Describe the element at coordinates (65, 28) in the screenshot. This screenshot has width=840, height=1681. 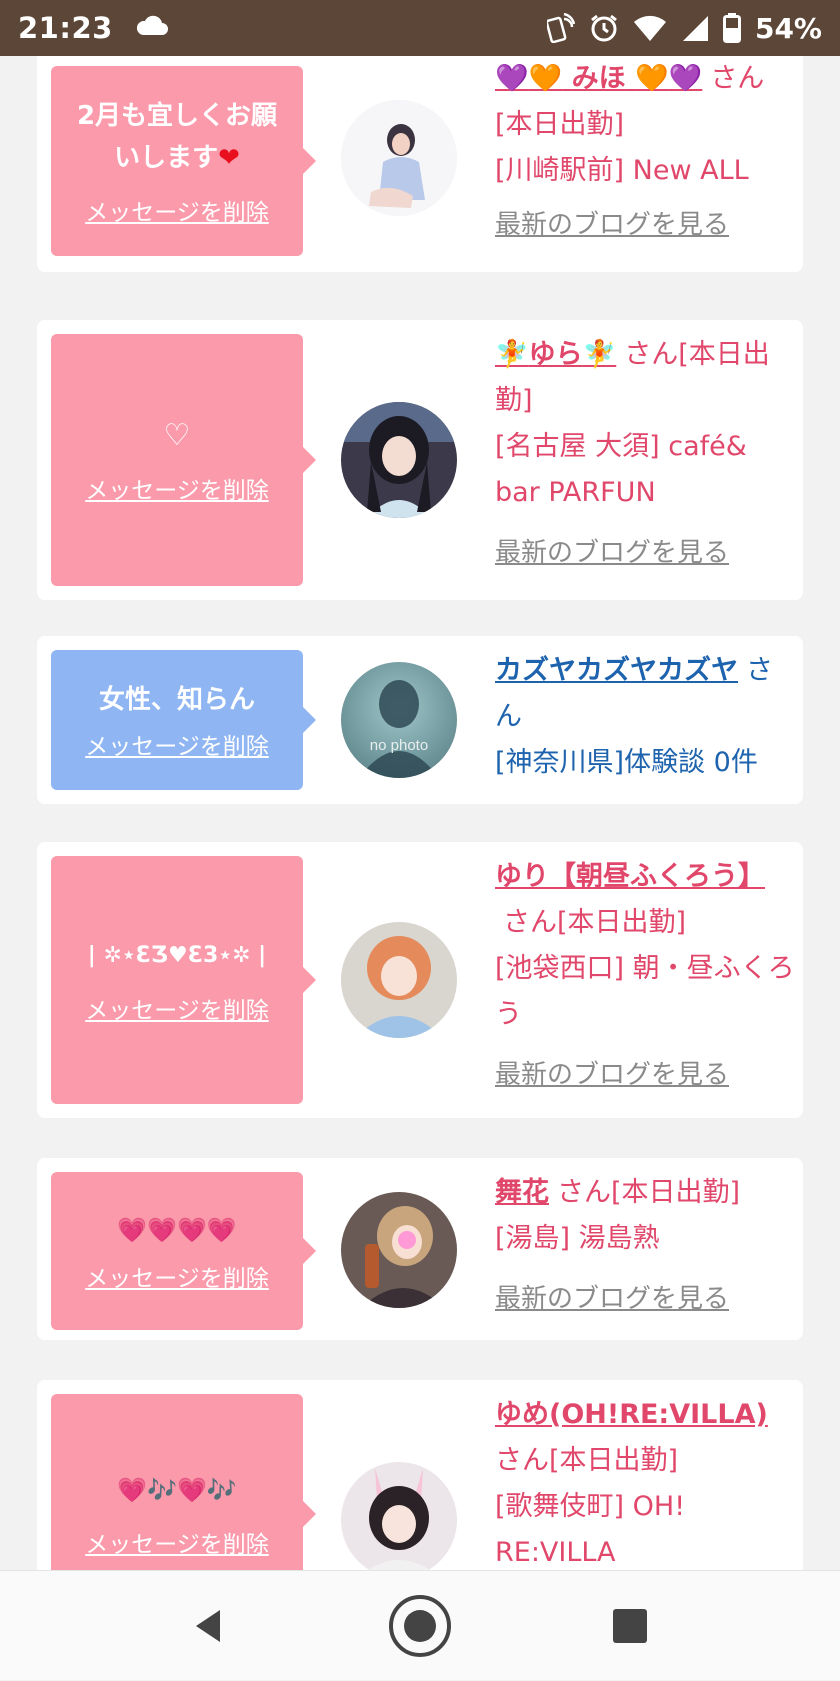
I see `status-time: 21:23` at that location.